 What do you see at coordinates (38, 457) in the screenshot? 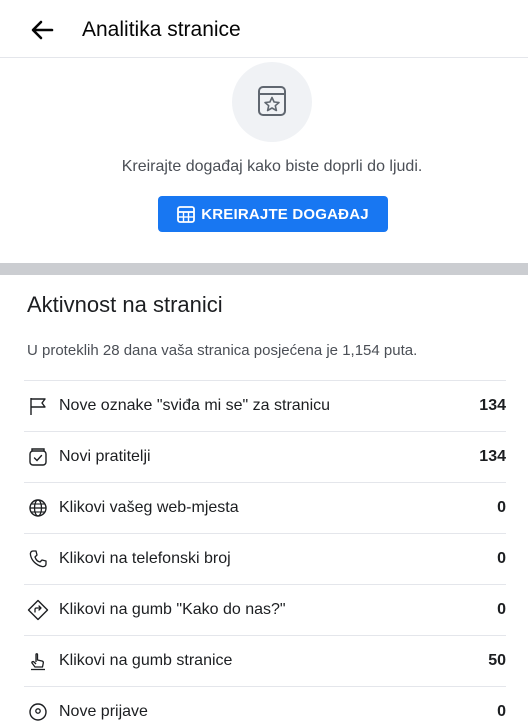
I see `follow-icon` at bounding box center [38, 457].